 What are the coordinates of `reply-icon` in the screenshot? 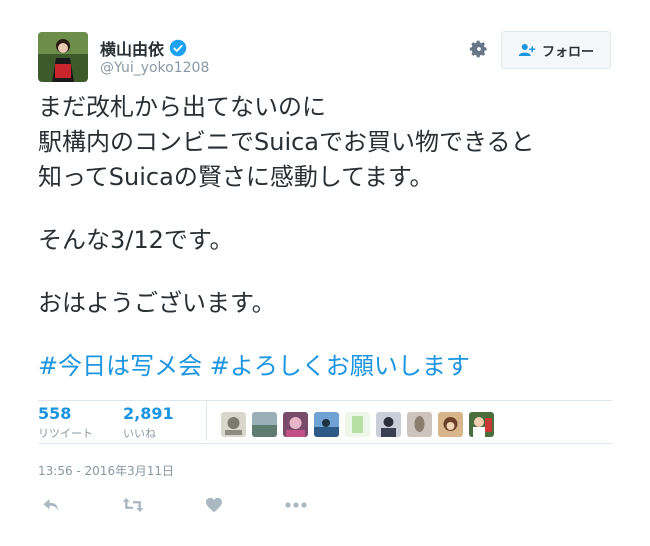 It's located at (51, 505).